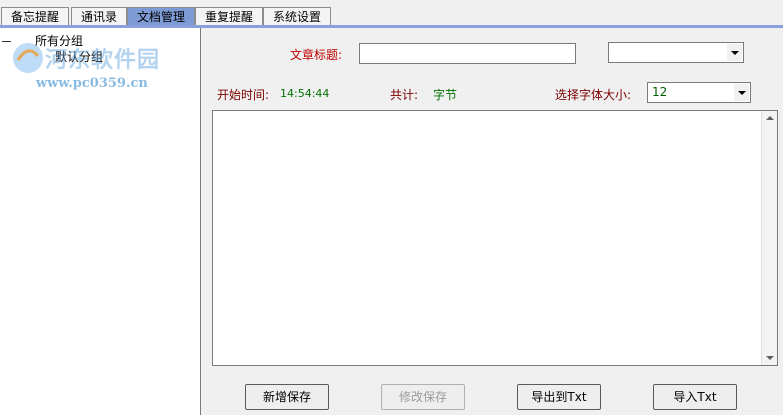  What do you see at coordinates (243, 95) in the screenshot?
I see `start-time-label: 开始时间:` at bounding box center [243, 95].